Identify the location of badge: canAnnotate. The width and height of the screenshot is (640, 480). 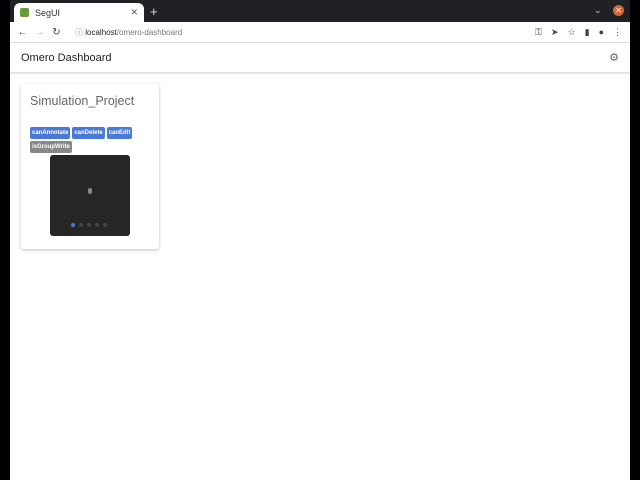
(50, 133).